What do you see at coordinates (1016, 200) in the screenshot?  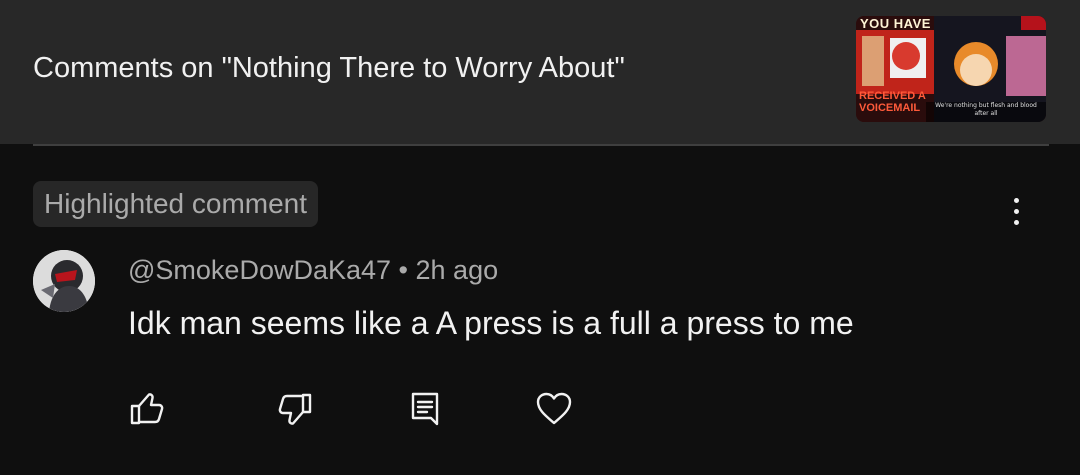 I see `more-options-icon` at bounding box center [1016, 200].